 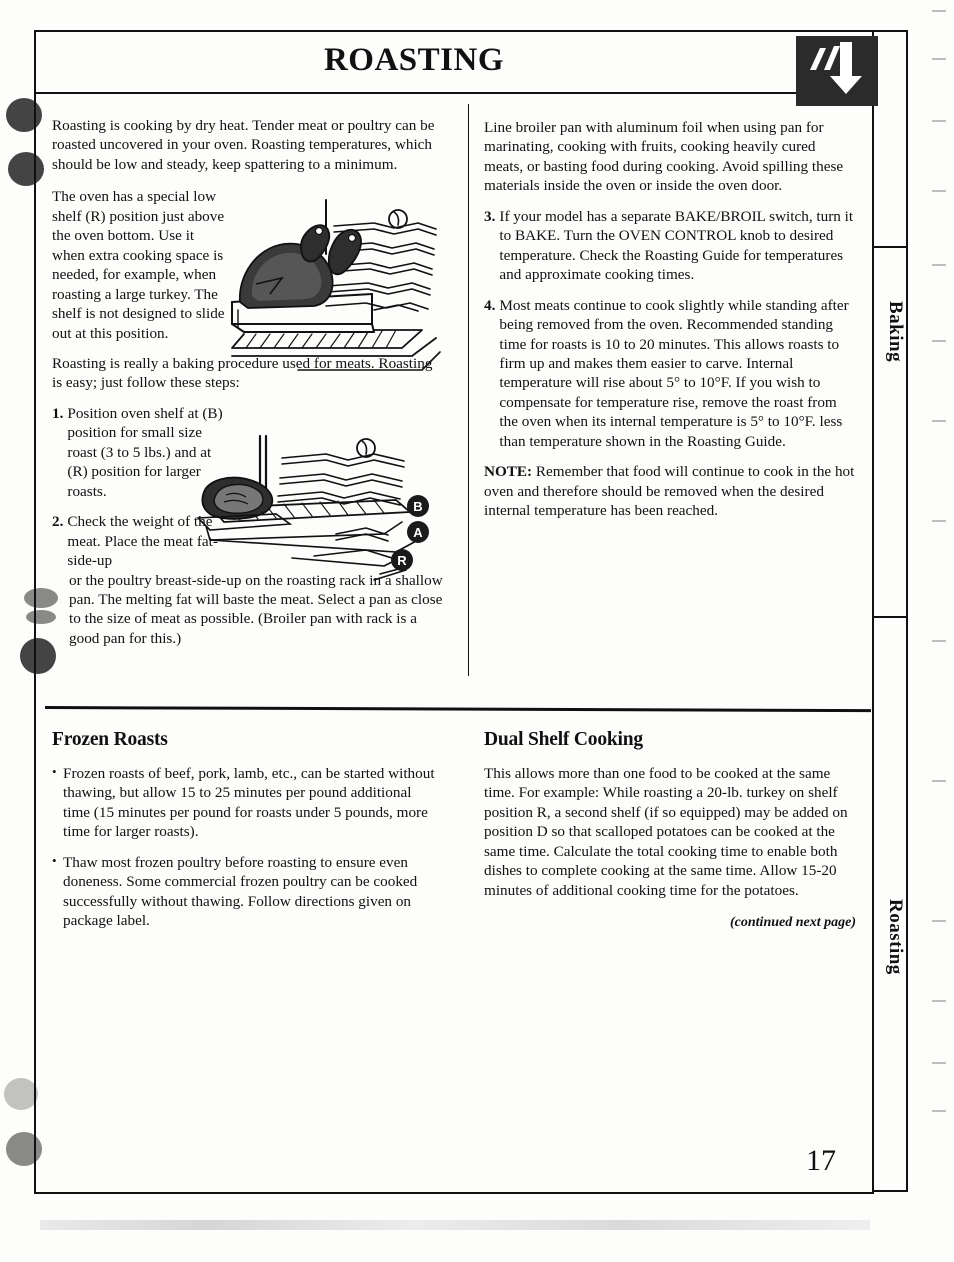 What do you see at coordinates (821, 1160) in the screenshot?
I see `page-number: 17` at bounding box center [821, 1160].